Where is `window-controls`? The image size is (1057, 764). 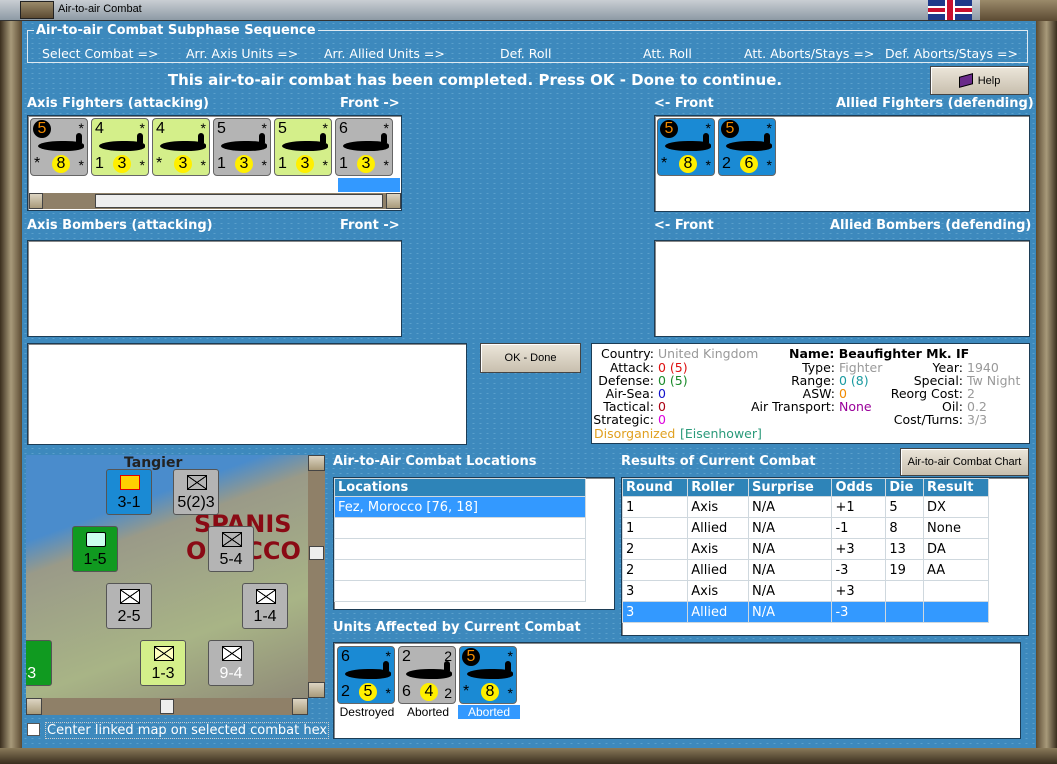
window-controls is located at coordinates (1018, 10).